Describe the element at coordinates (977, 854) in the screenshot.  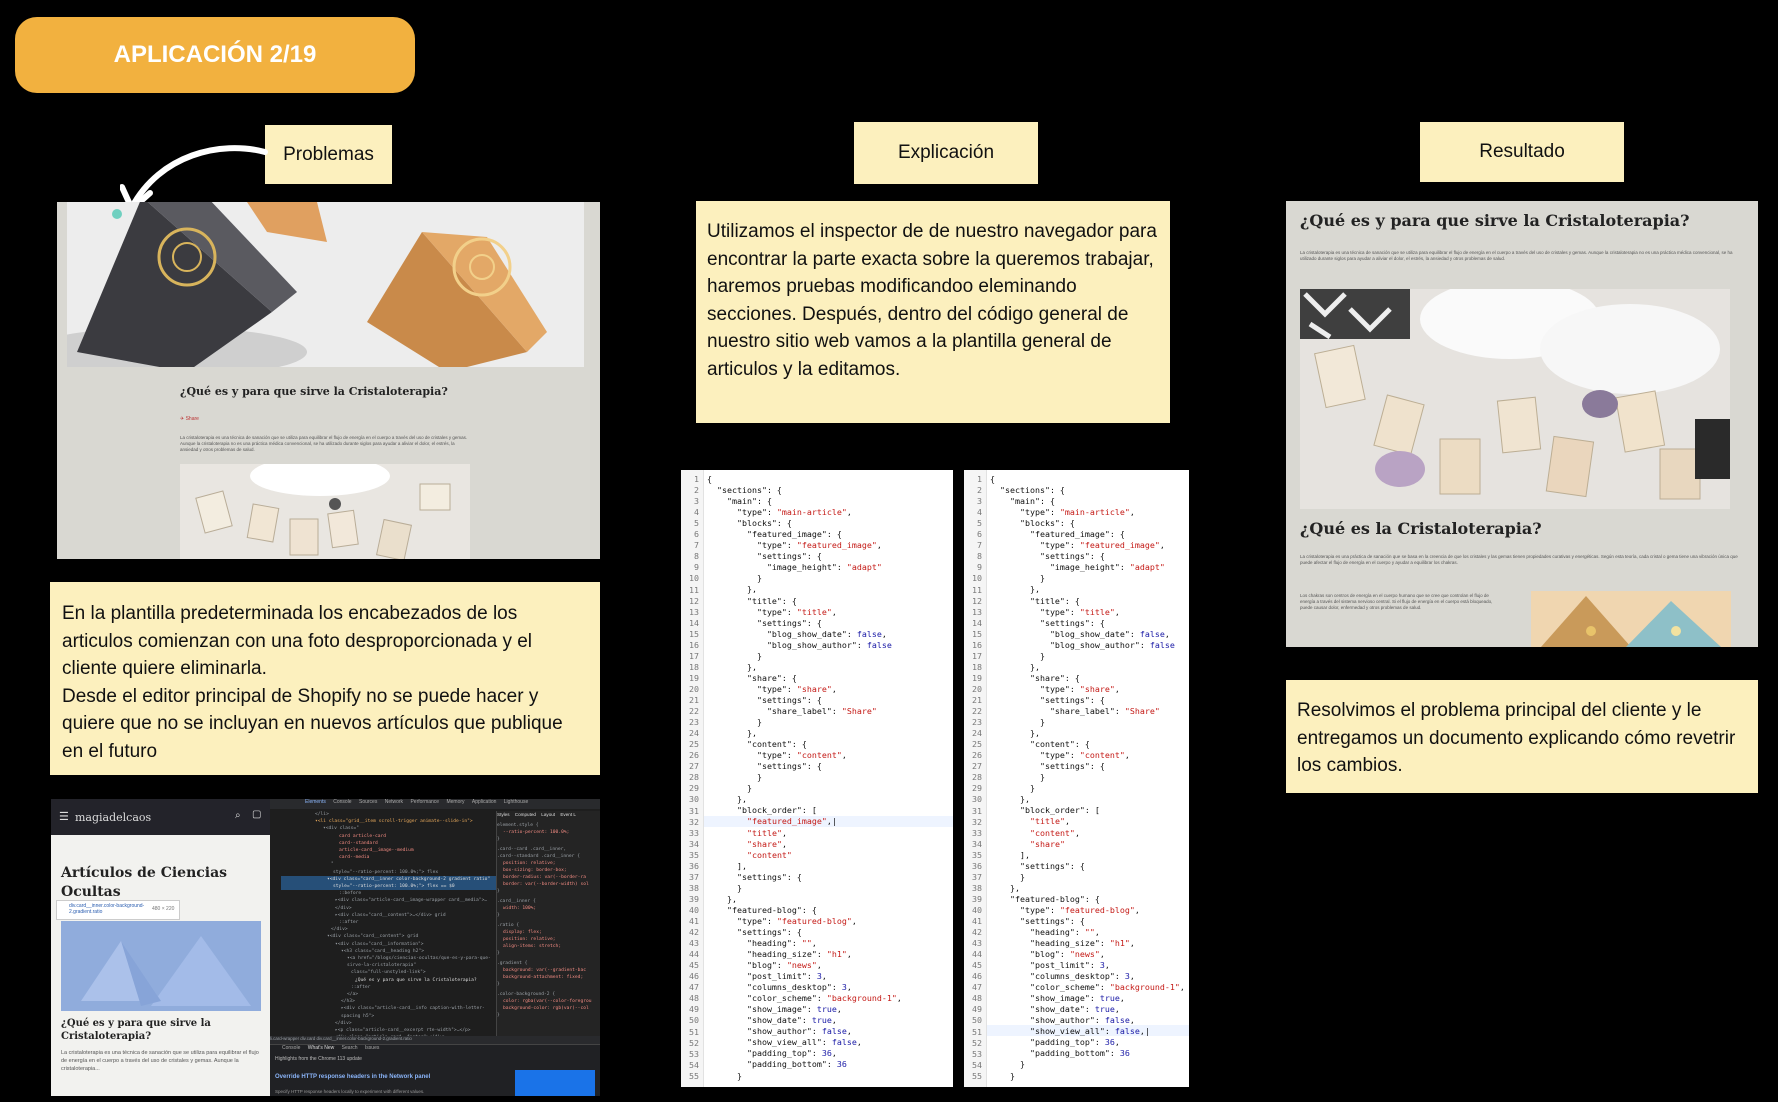
I see `line-number: 35` at that location.